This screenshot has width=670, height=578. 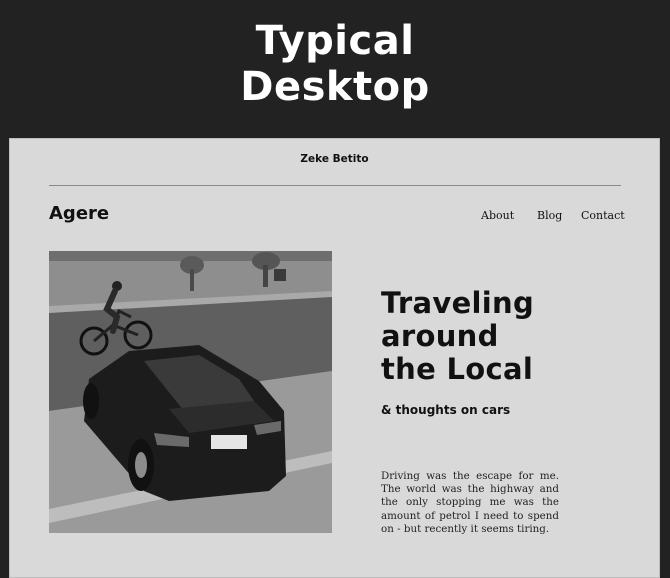 I want to click on author-name: Zeke Betito, so click(x=334, y=159).